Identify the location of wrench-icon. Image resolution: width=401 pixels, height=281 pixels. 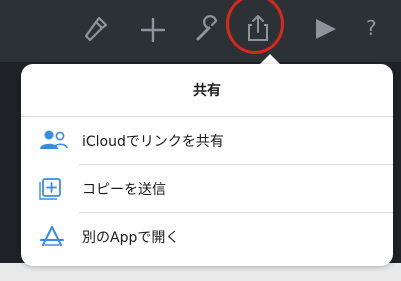
(207, 29).